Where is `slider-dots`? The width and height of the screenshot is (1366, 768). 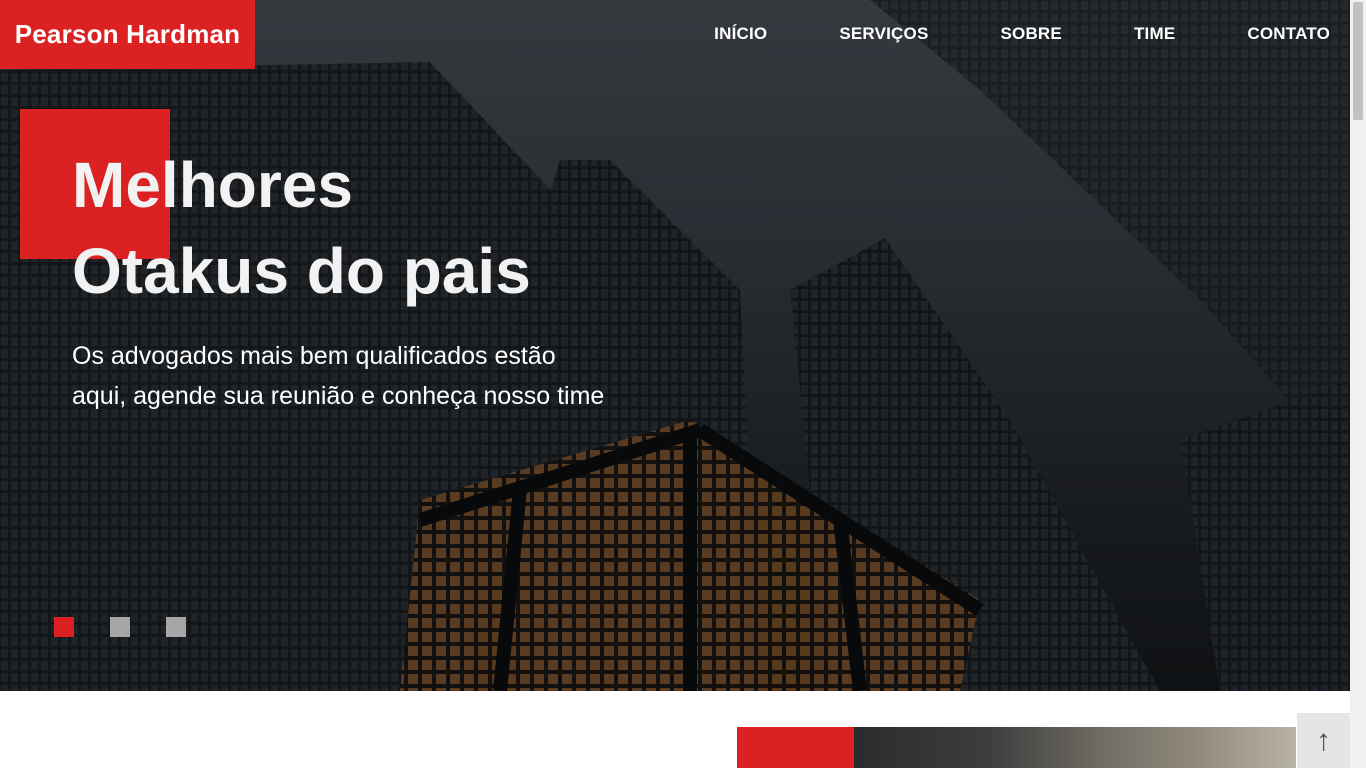
slider-dots is located at coordinates (120, 627).